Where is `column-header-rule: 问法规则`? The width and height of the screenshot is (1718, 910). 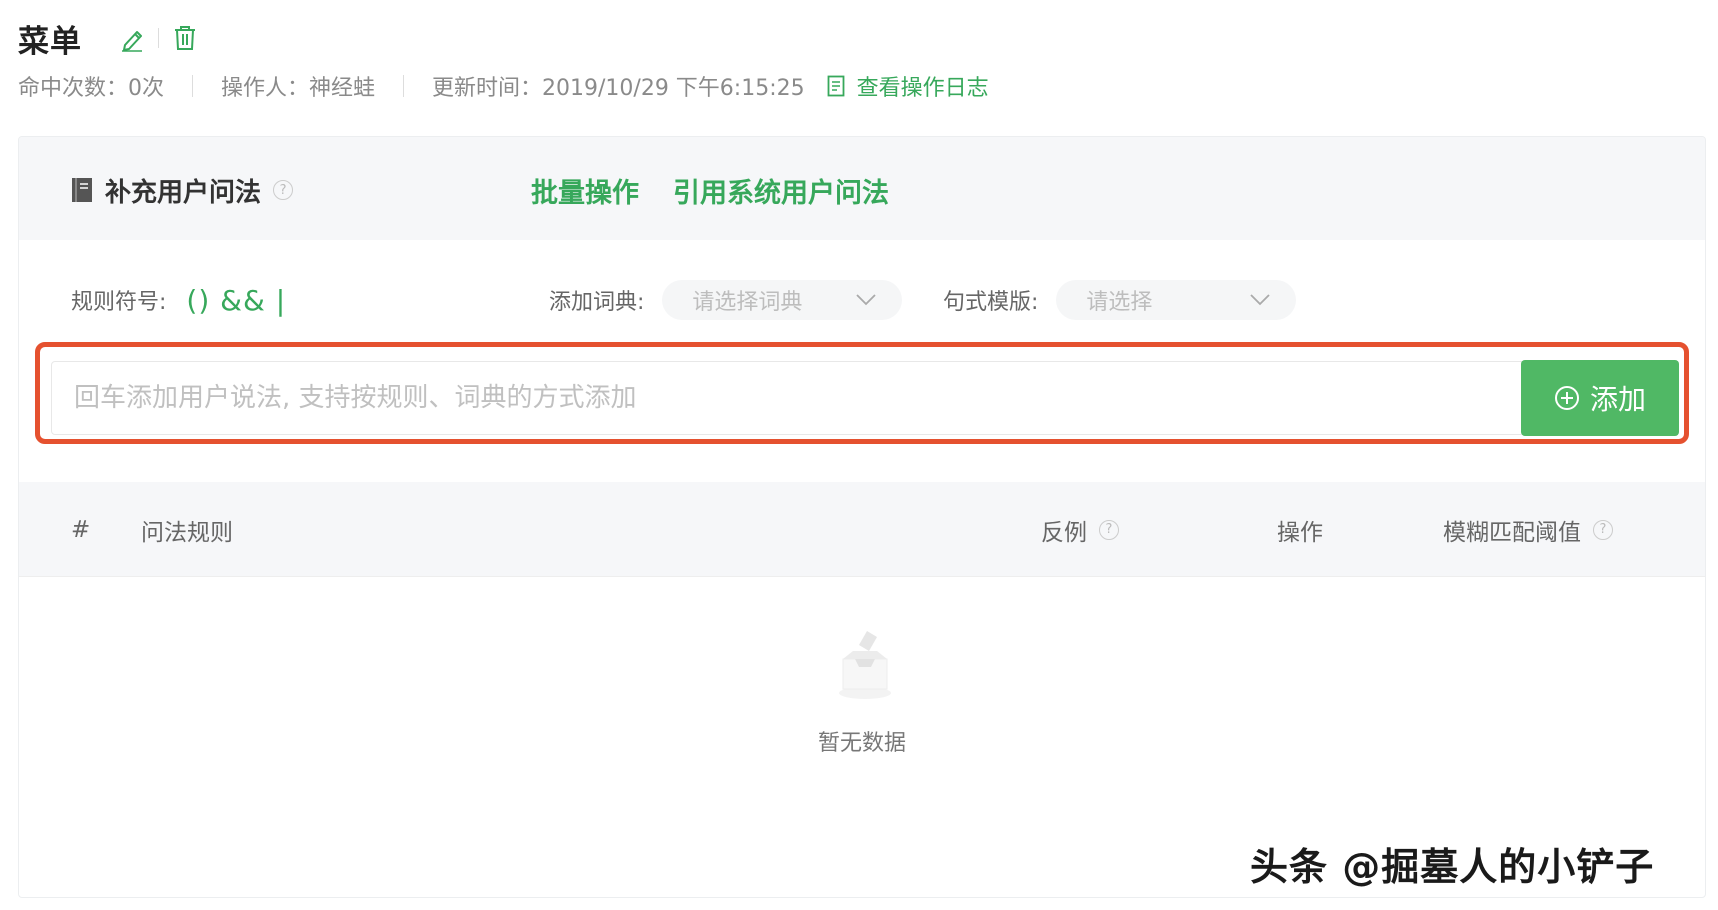
column-header-rule: 问法规则 is located at coordinates (187, 529).